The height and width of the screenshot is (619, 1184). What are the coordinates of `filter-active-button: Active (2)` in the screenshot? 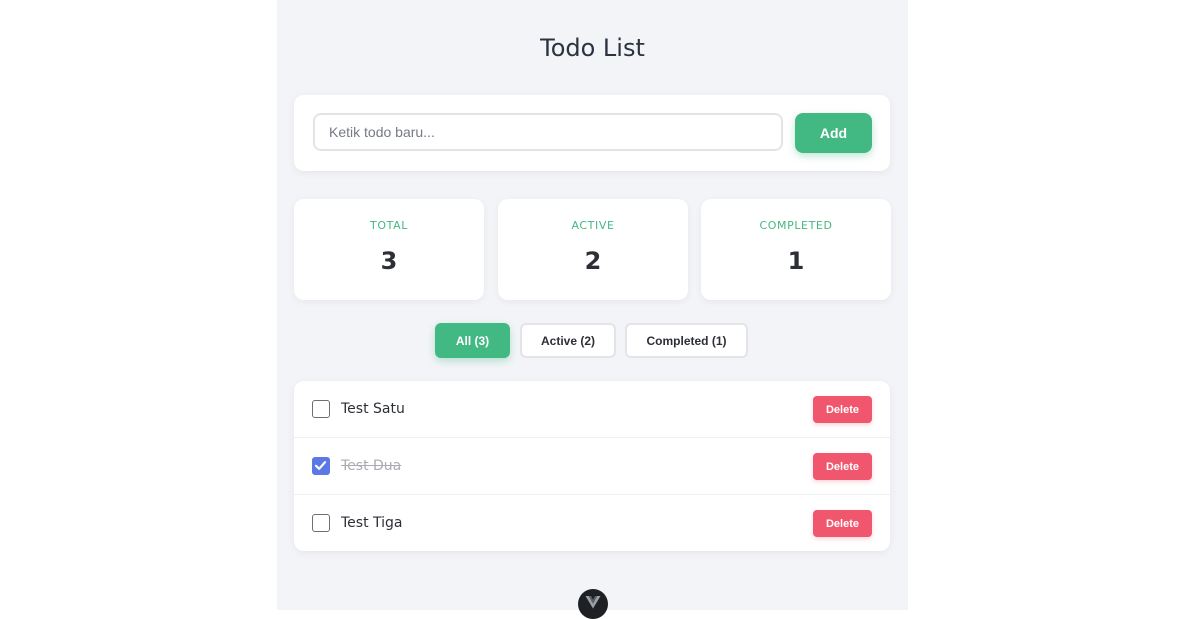 It's located at (568, 340).